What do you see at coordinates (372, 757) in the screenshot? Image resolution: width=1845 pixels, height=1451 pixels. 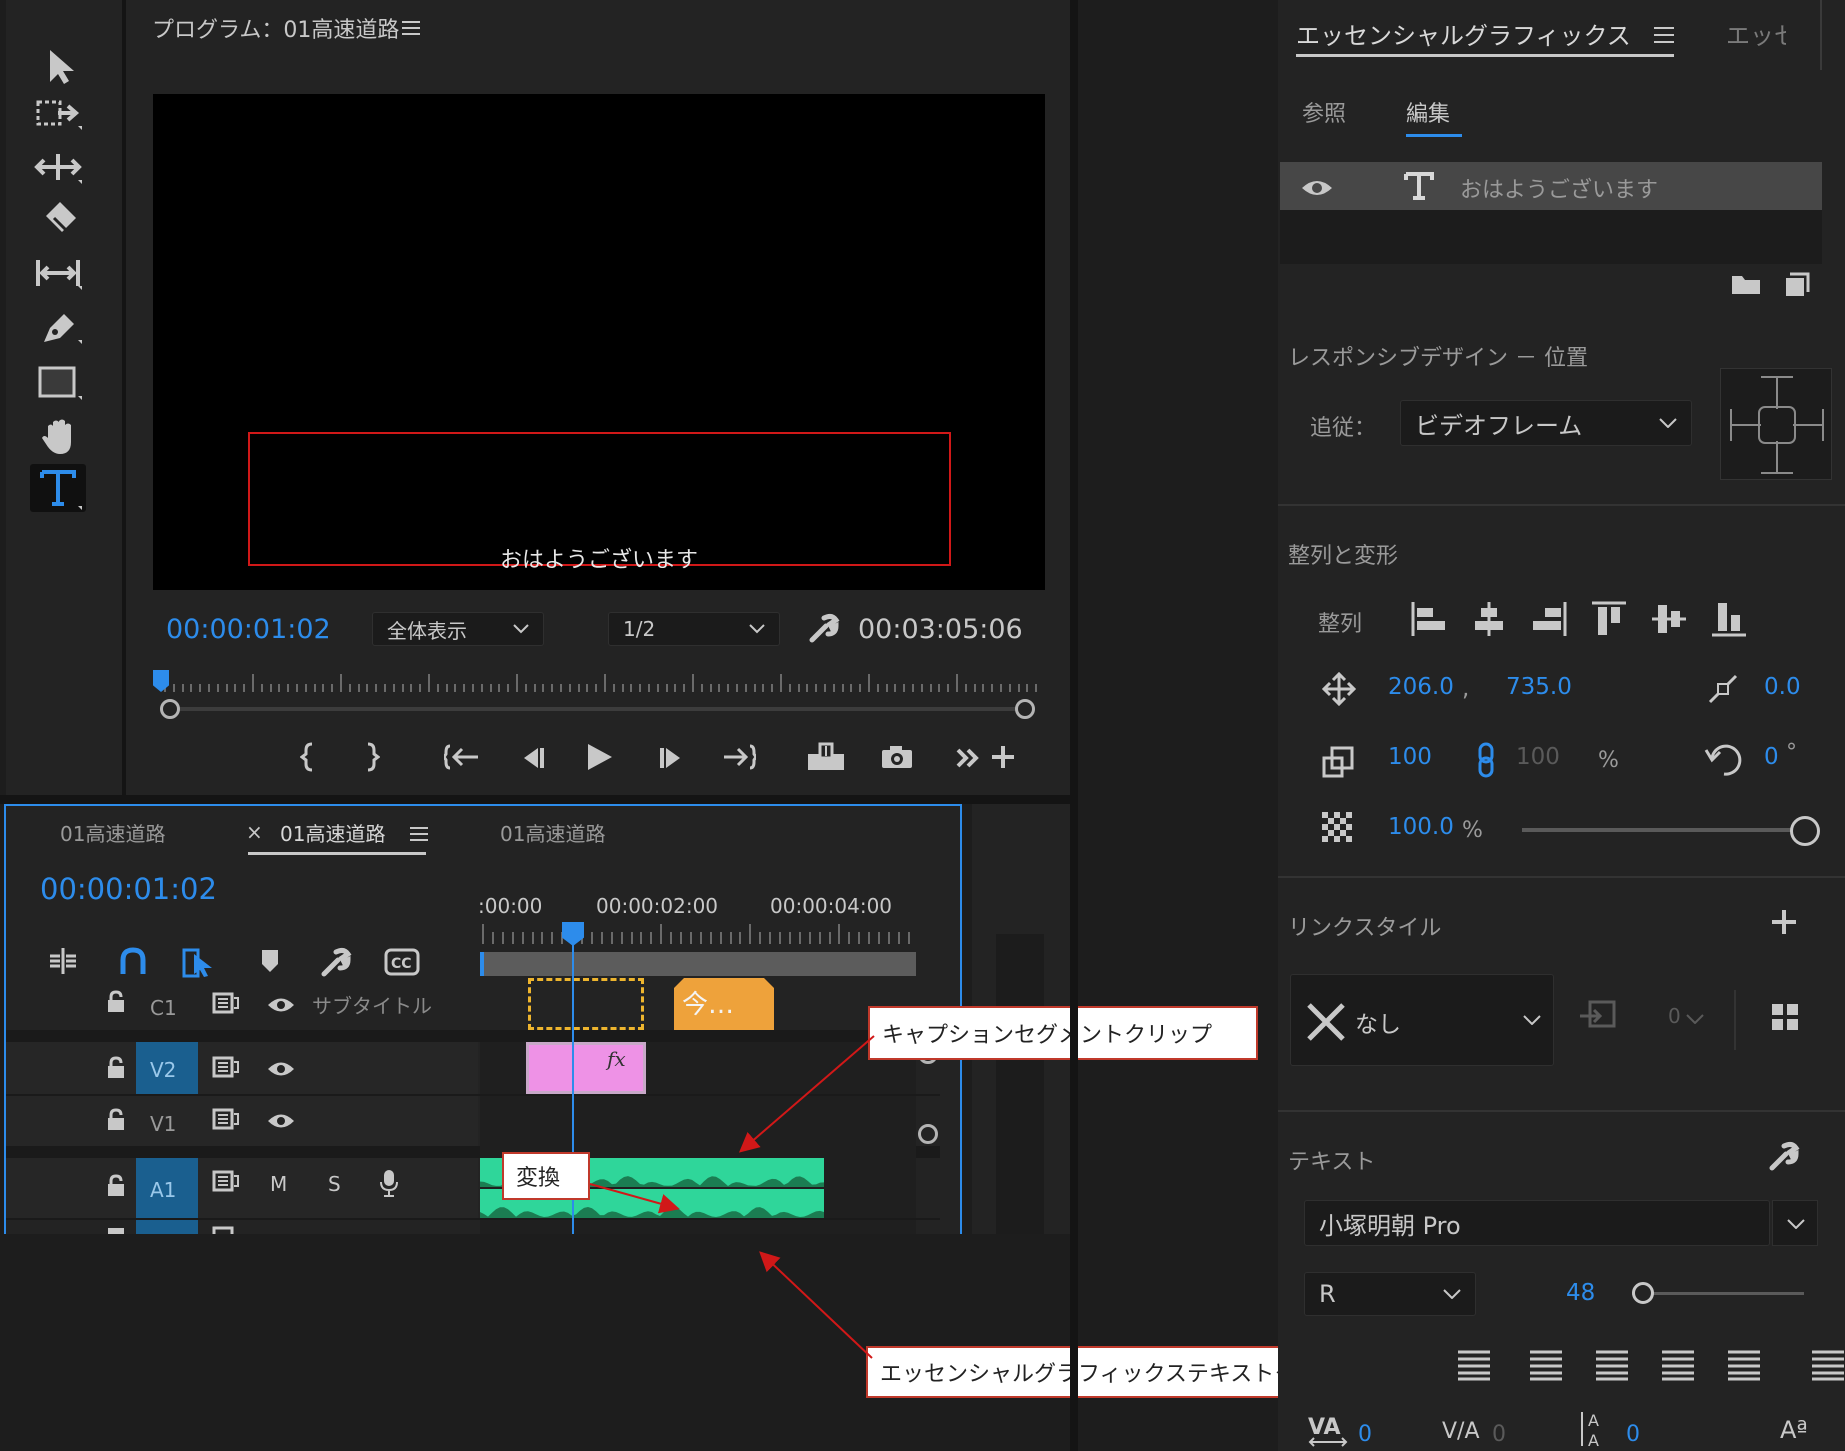 I see `mark-out-icon` at bounding box center [372, 757].